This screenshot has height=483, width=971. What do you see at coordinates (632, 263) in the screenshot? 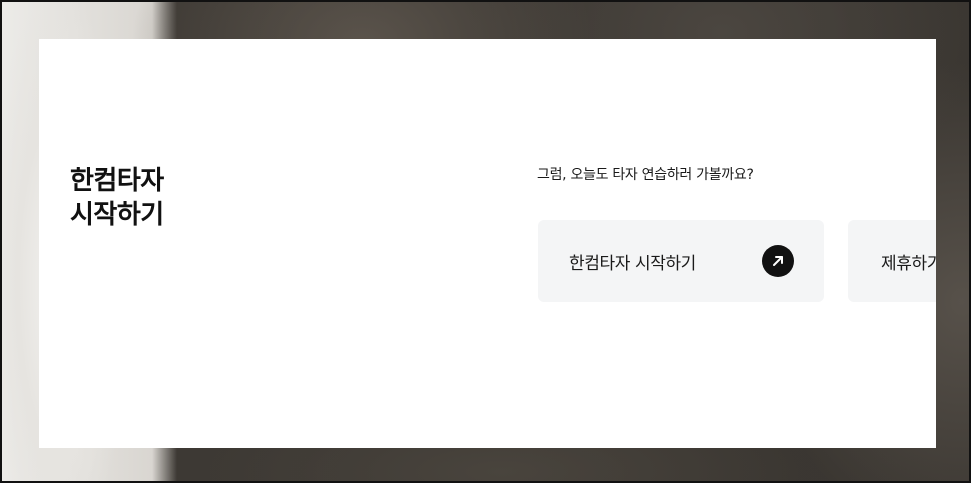
I see `start-typing-label: 한컴타자 시작하기` at bounding box center [632, 263].